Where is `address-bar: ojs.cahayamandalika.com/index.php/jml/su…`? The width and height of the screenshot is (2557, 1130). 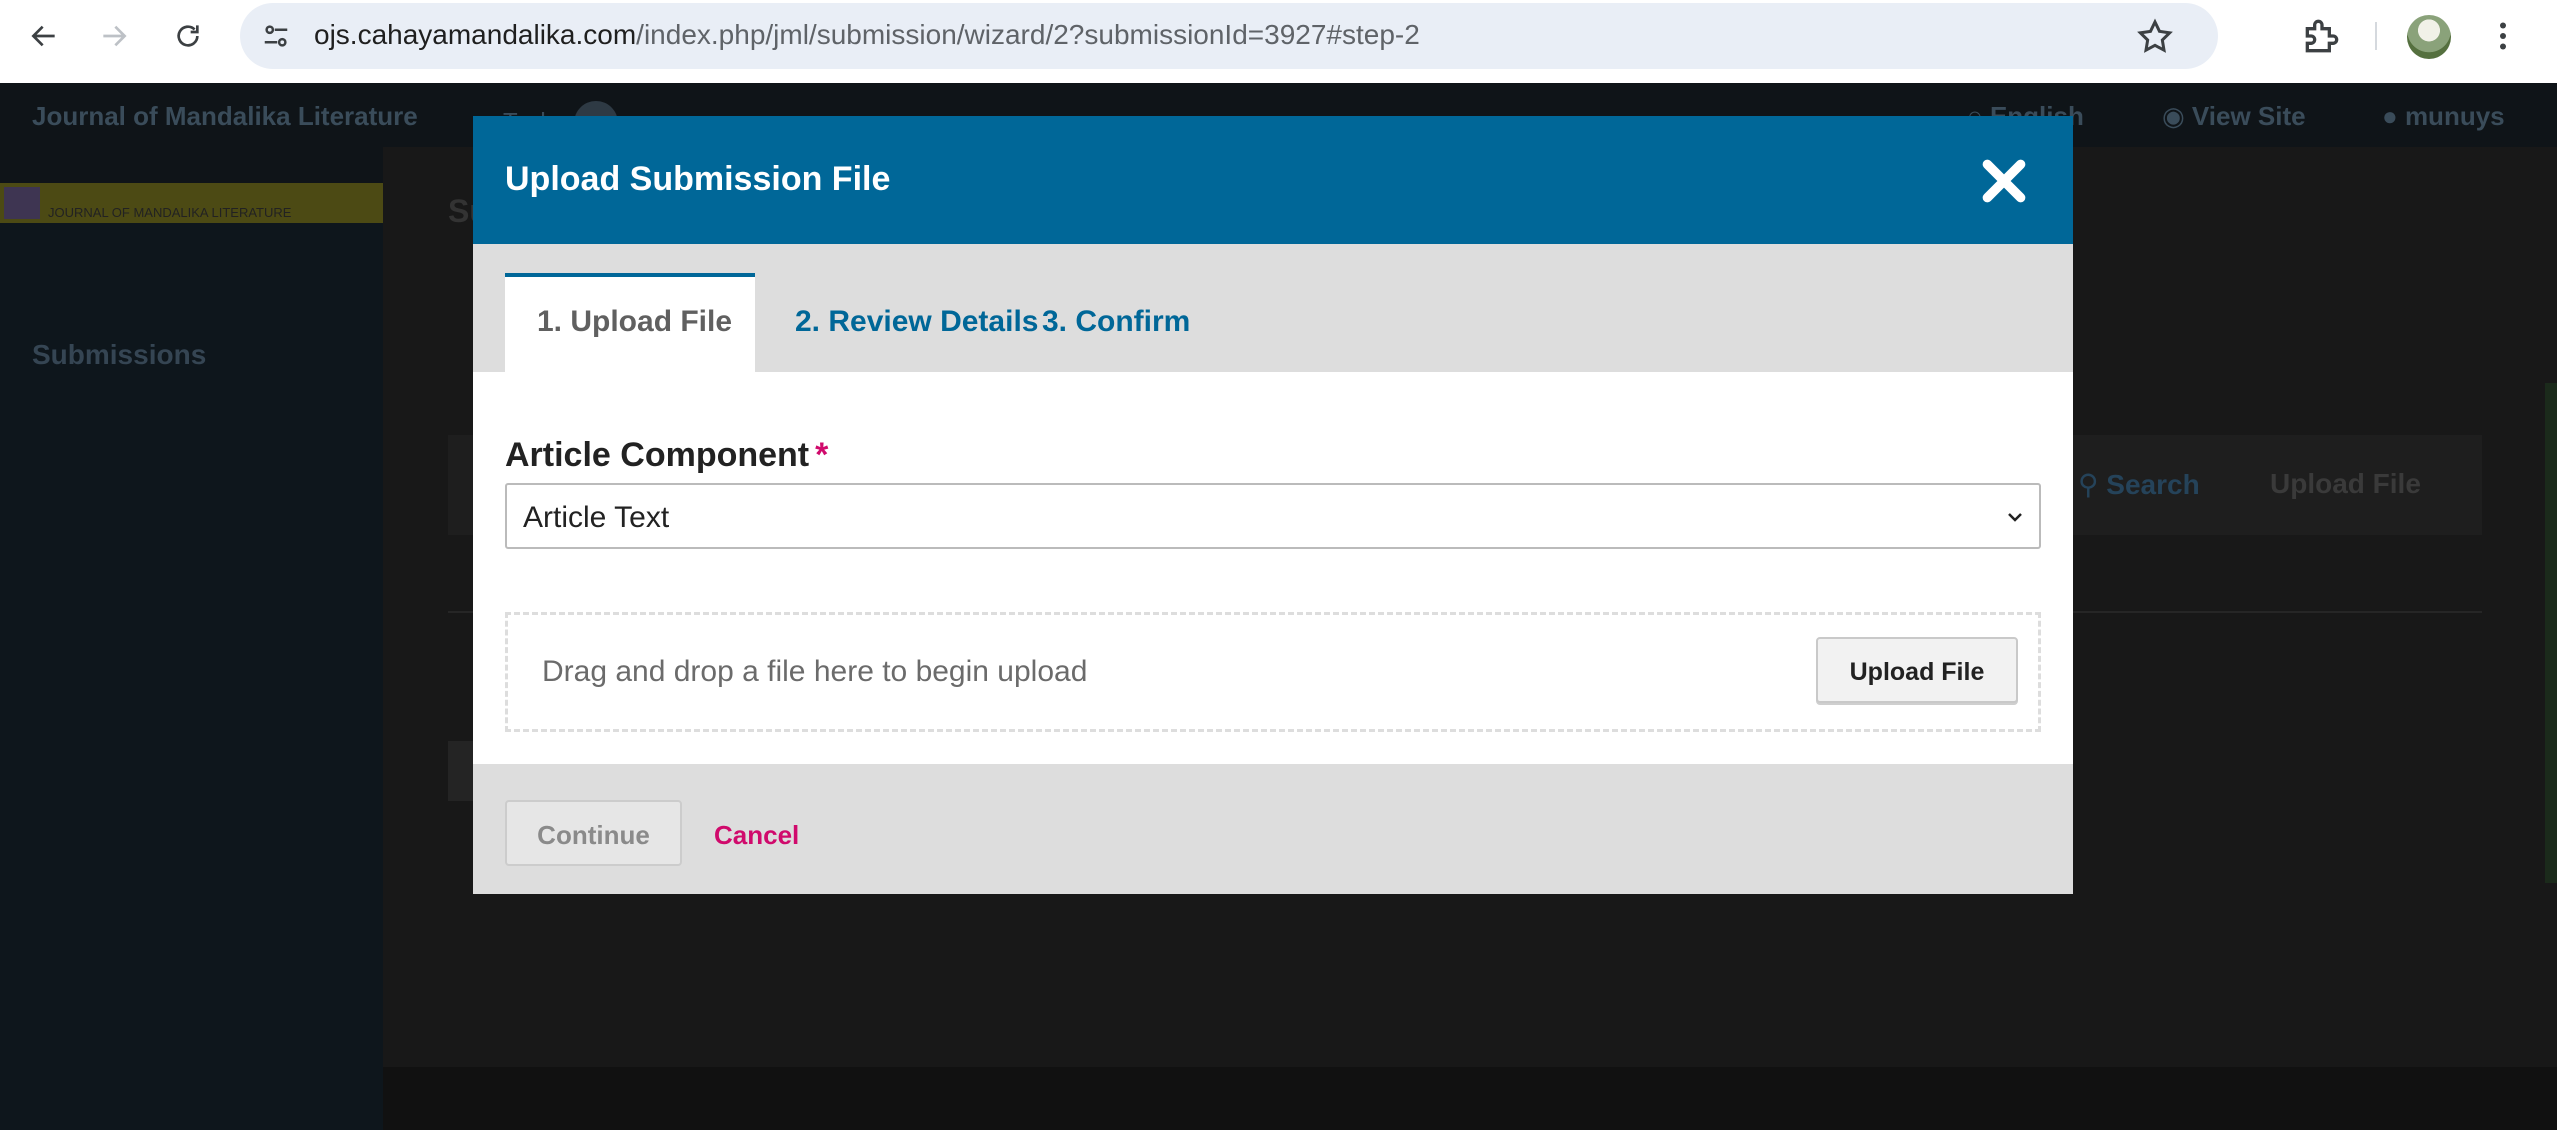
address-bar: ojs.cahayamandalika.com/index.php/jml/su… is located at coordinates (1229, 36).